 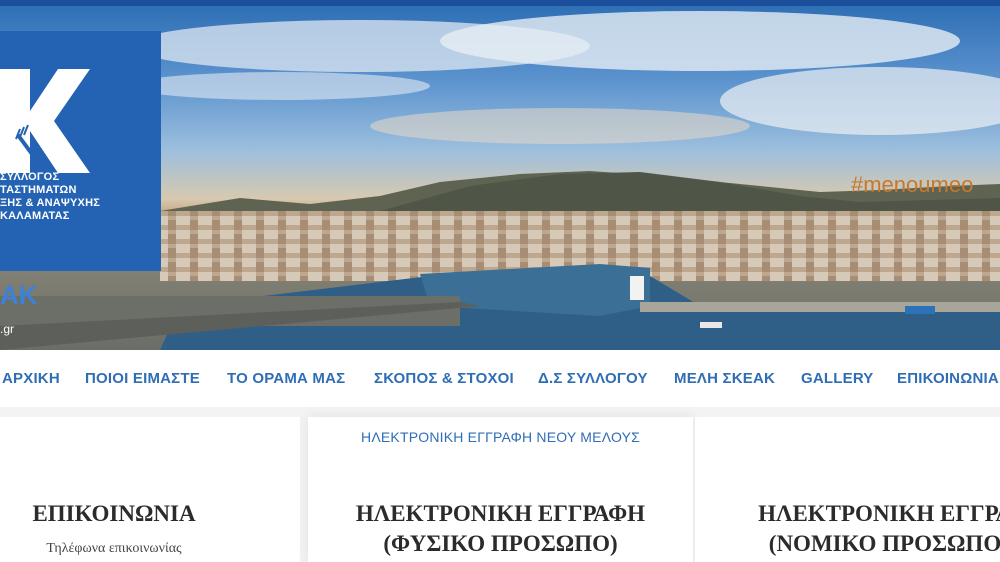 What do you see at coordinates (286, 378) in the screenshot?
I see `nav-item-vision: ΤΟ ΟΡΑΜΑ ΜΑΣ` at bounding box center [286, 378].